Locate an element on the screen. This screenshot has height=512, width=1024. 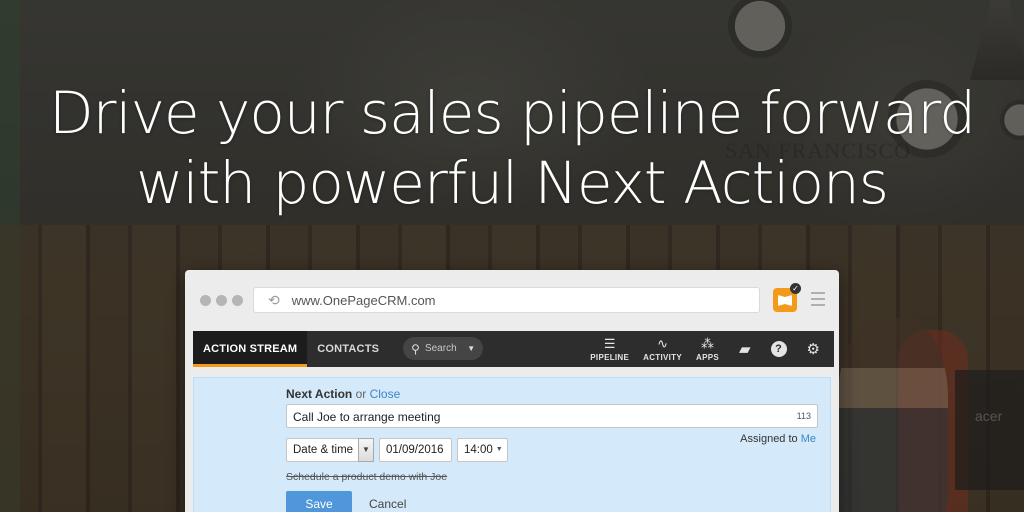
onepagecrm-extension-icon is located at coordinates (787, 297).